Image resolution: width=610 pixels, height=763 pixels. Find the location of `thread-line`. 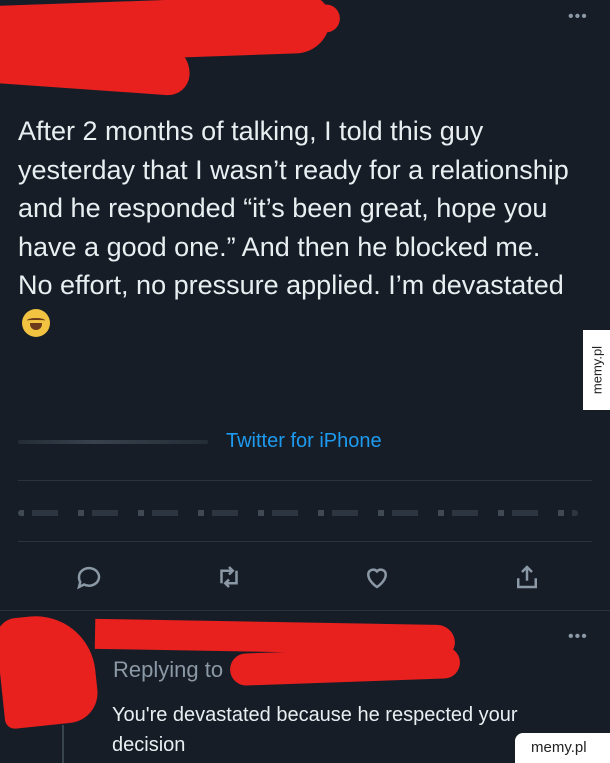

thread-line is located at coordinates (63, 744).